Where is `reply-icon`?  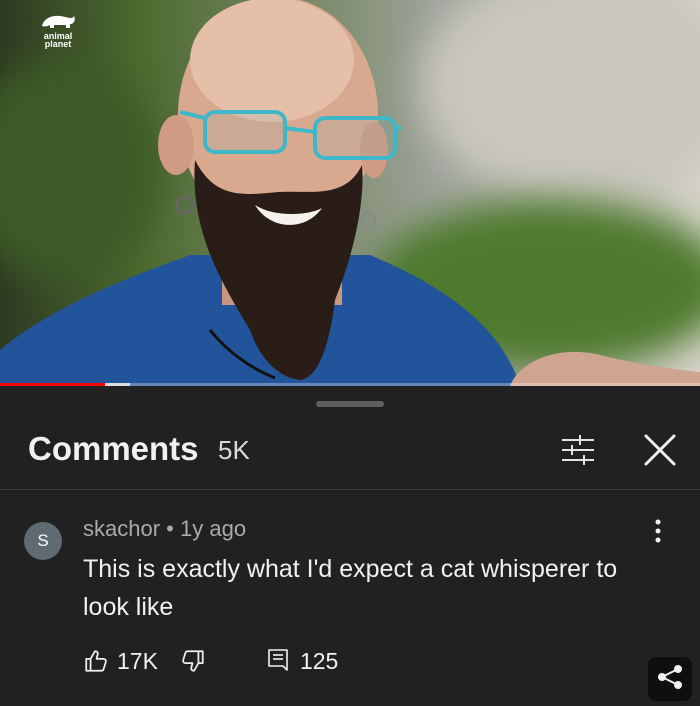 reply-icon is located at coordinates (278, 660).